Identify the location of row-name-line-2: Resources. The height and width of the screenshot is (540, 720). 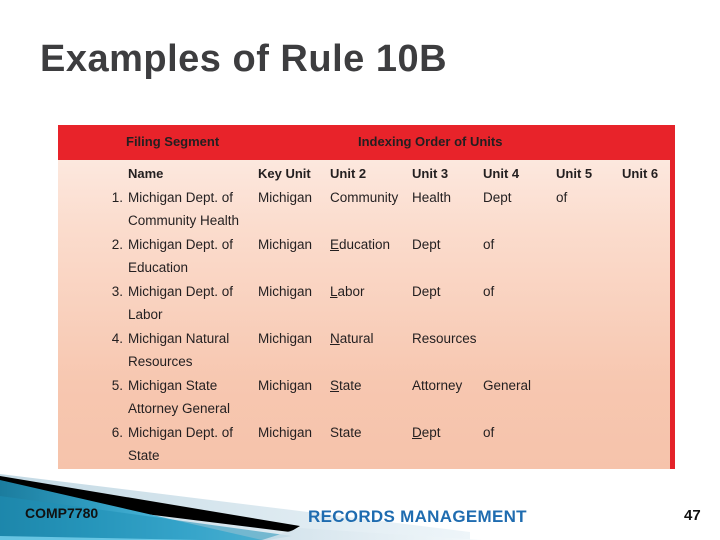
(160, 361).